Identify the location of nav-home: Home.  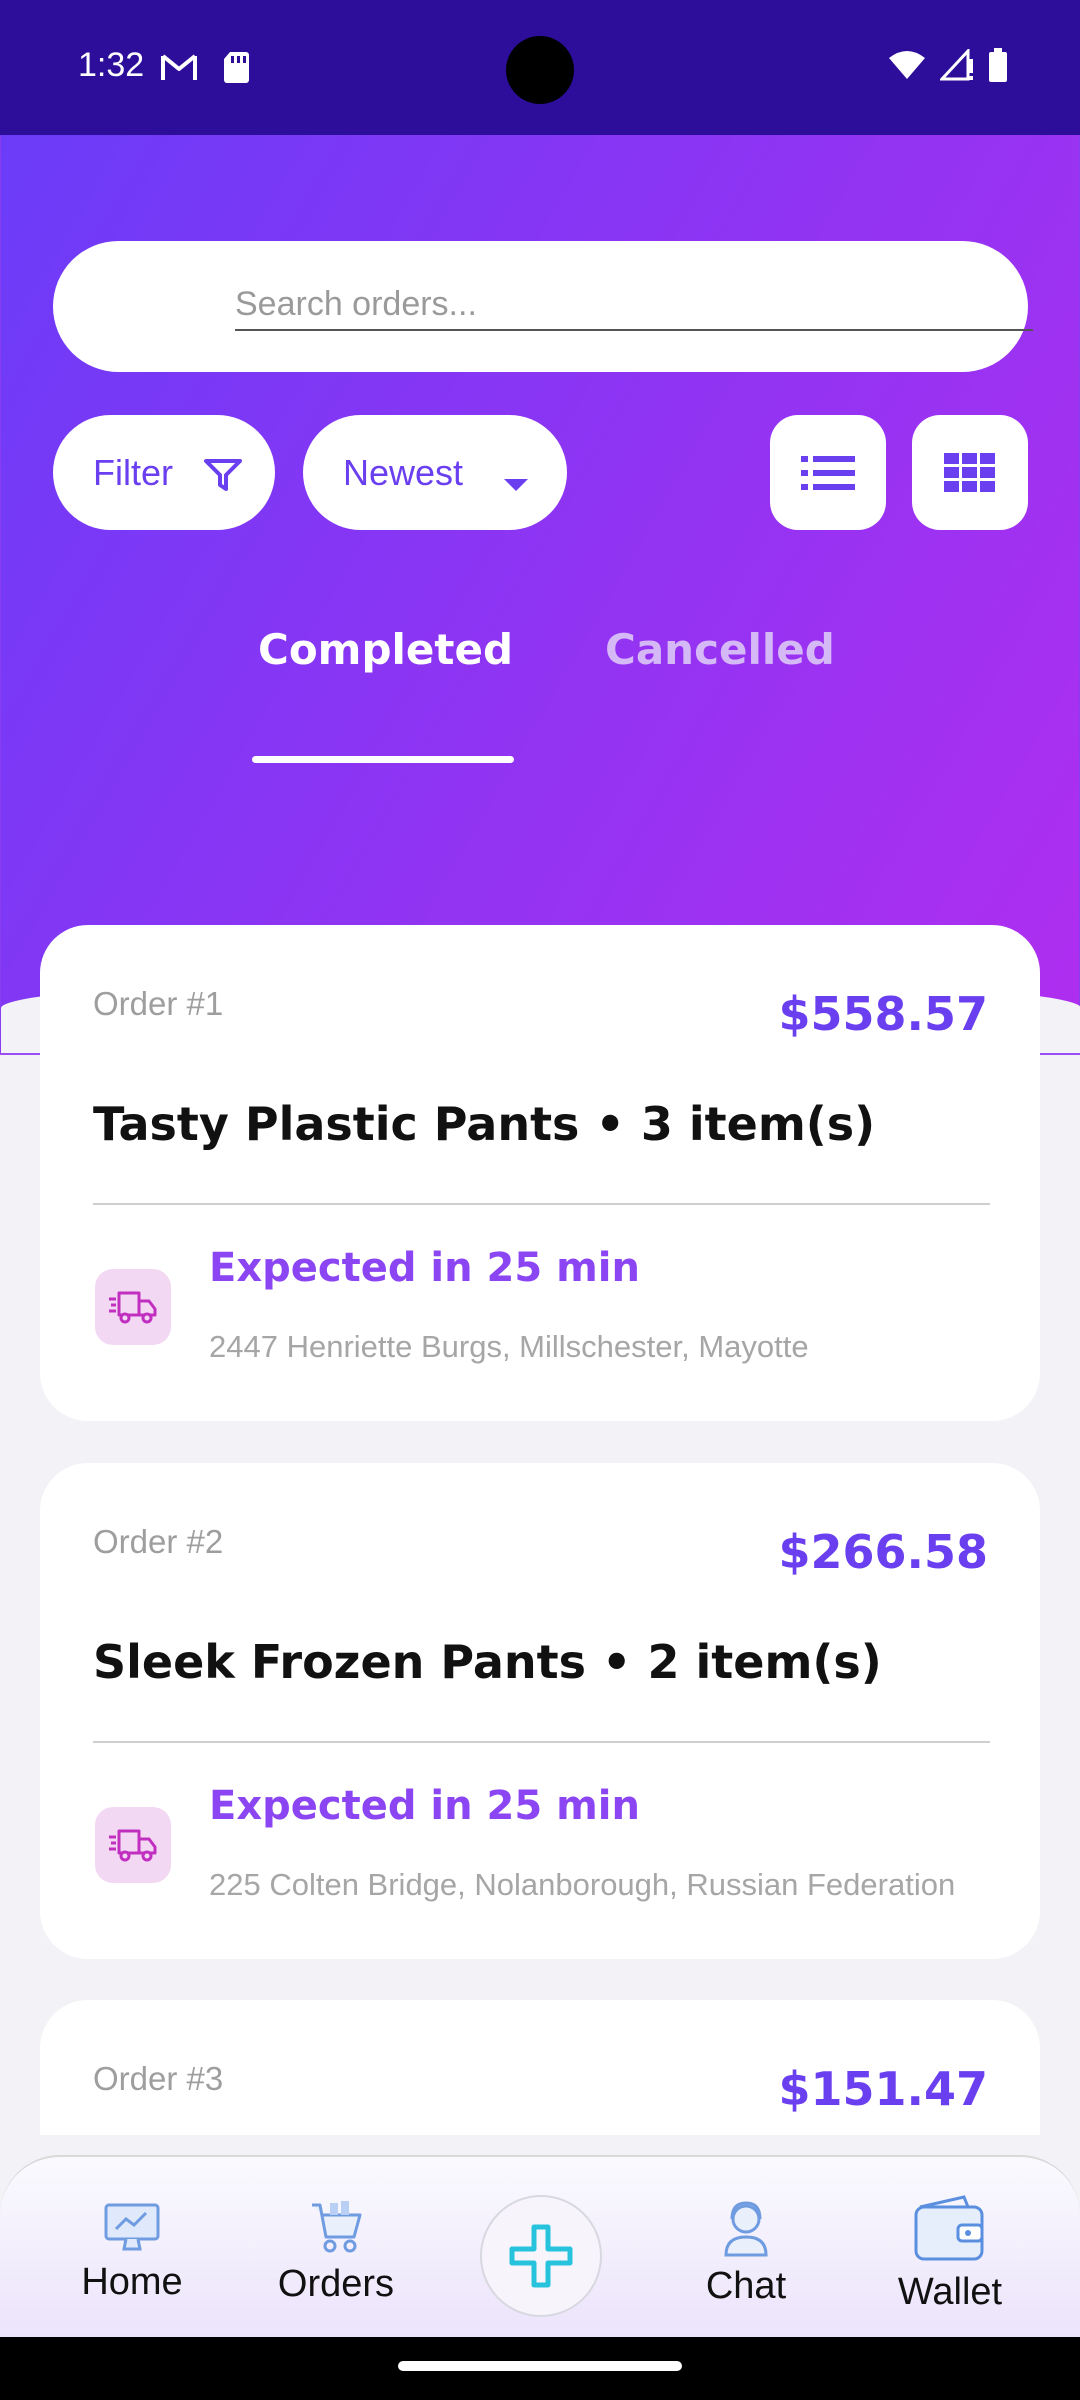
(132, 2252).